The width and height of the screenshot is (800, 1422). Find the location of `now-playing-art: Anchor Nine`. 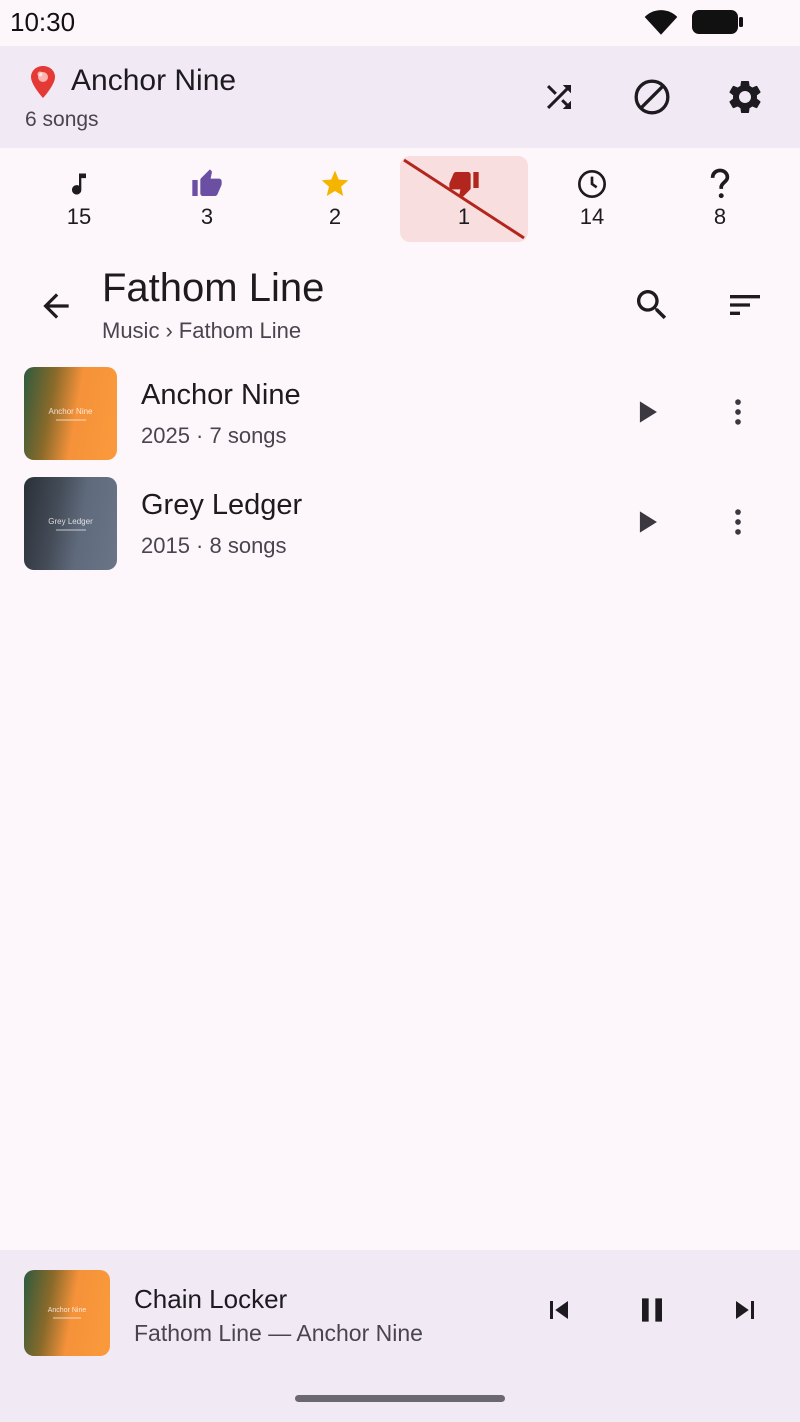

now-playing-art: Anchor Nine is located at coordinates (67, 1313).